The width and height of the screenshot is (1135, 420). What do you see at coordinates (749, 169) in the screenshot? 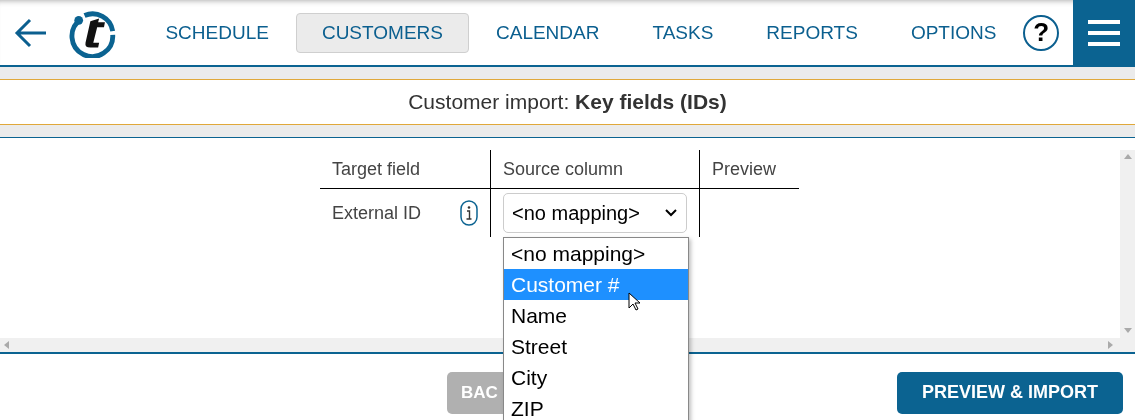
I see `column-header: Preview` at bounding box center [749, 169].